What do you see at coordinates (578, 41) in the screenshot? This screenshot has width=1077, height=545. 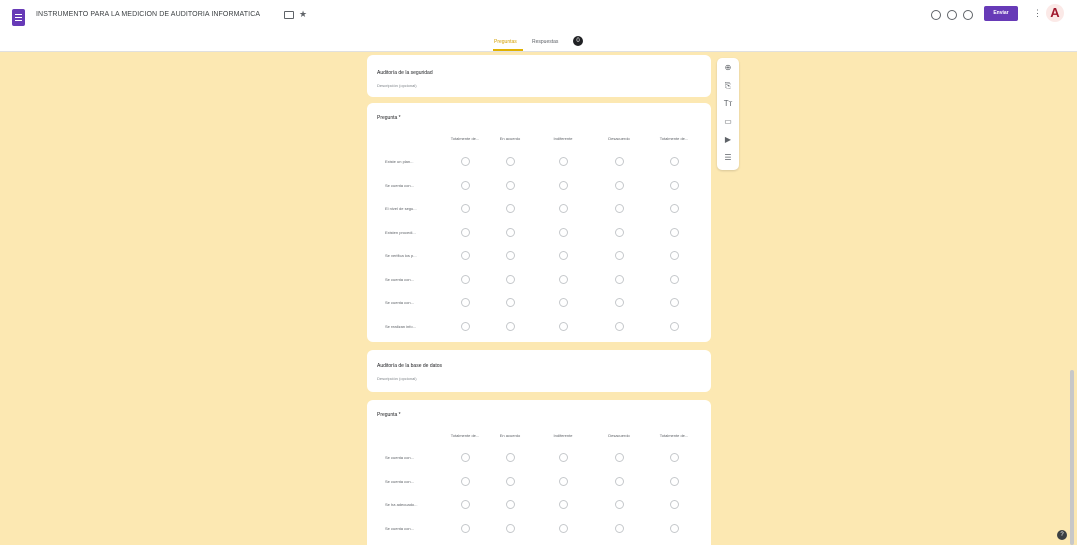 I see `responses-count-badge: 0` at bounding box center [578, 41].